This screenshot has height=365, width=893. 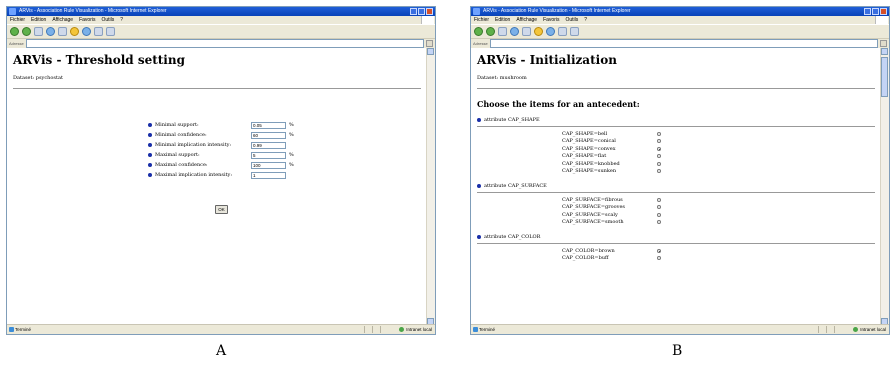 What do you see at coordinates (558, 104) in the screenshot?
I see `antecedent-heading: Choose the items for an antecedent:` at bounding box center [558, 104].